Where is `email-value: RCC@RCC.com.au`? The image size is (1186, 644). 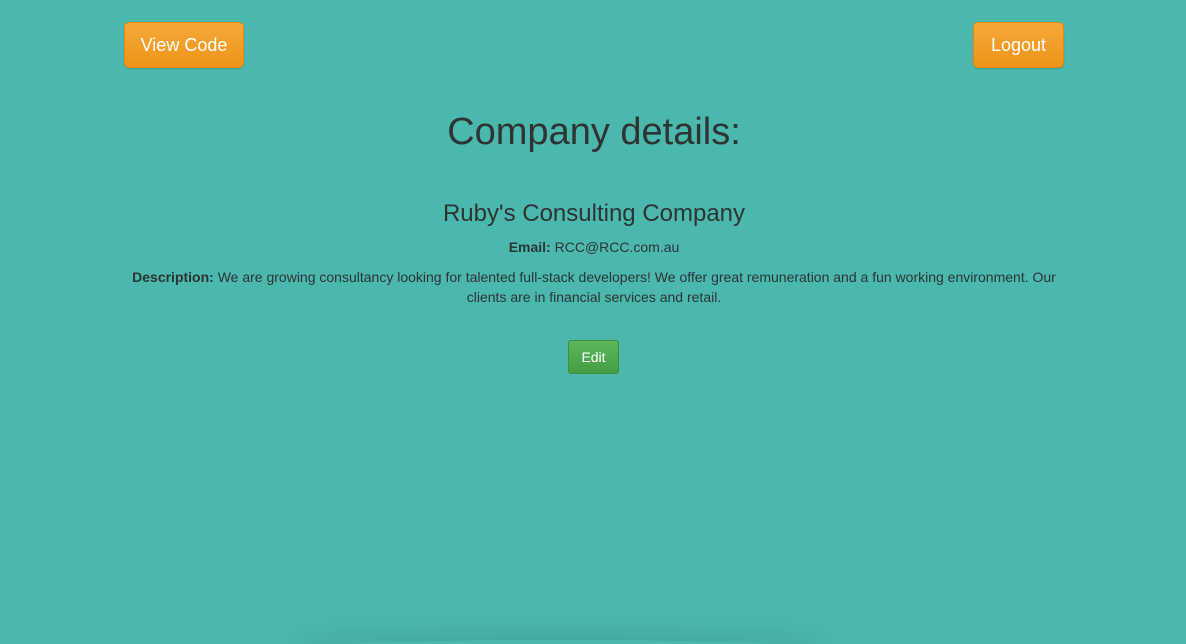 email-value: RCC@RCC.com.au is located at coordinates (617, 247).